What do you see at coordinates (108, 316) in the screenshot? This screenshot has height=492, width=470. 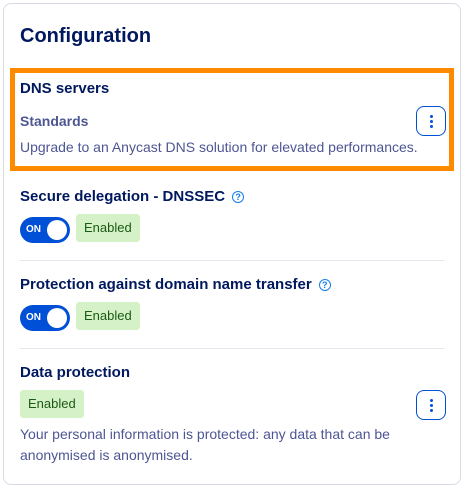 I see `transfer-protection-status-badge: Enabled` at bounding box center [108, 316].